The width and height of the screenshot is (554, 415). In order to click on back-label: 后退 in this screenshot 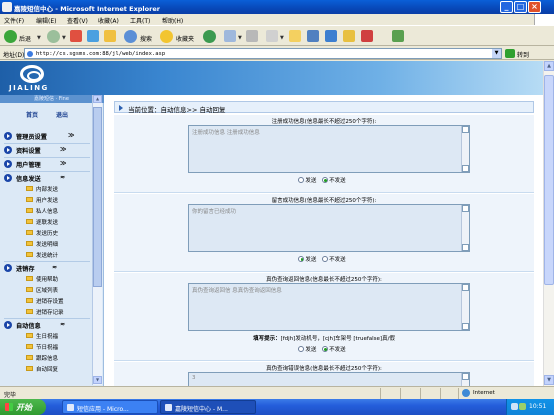, I will do `click(25, 38)`.